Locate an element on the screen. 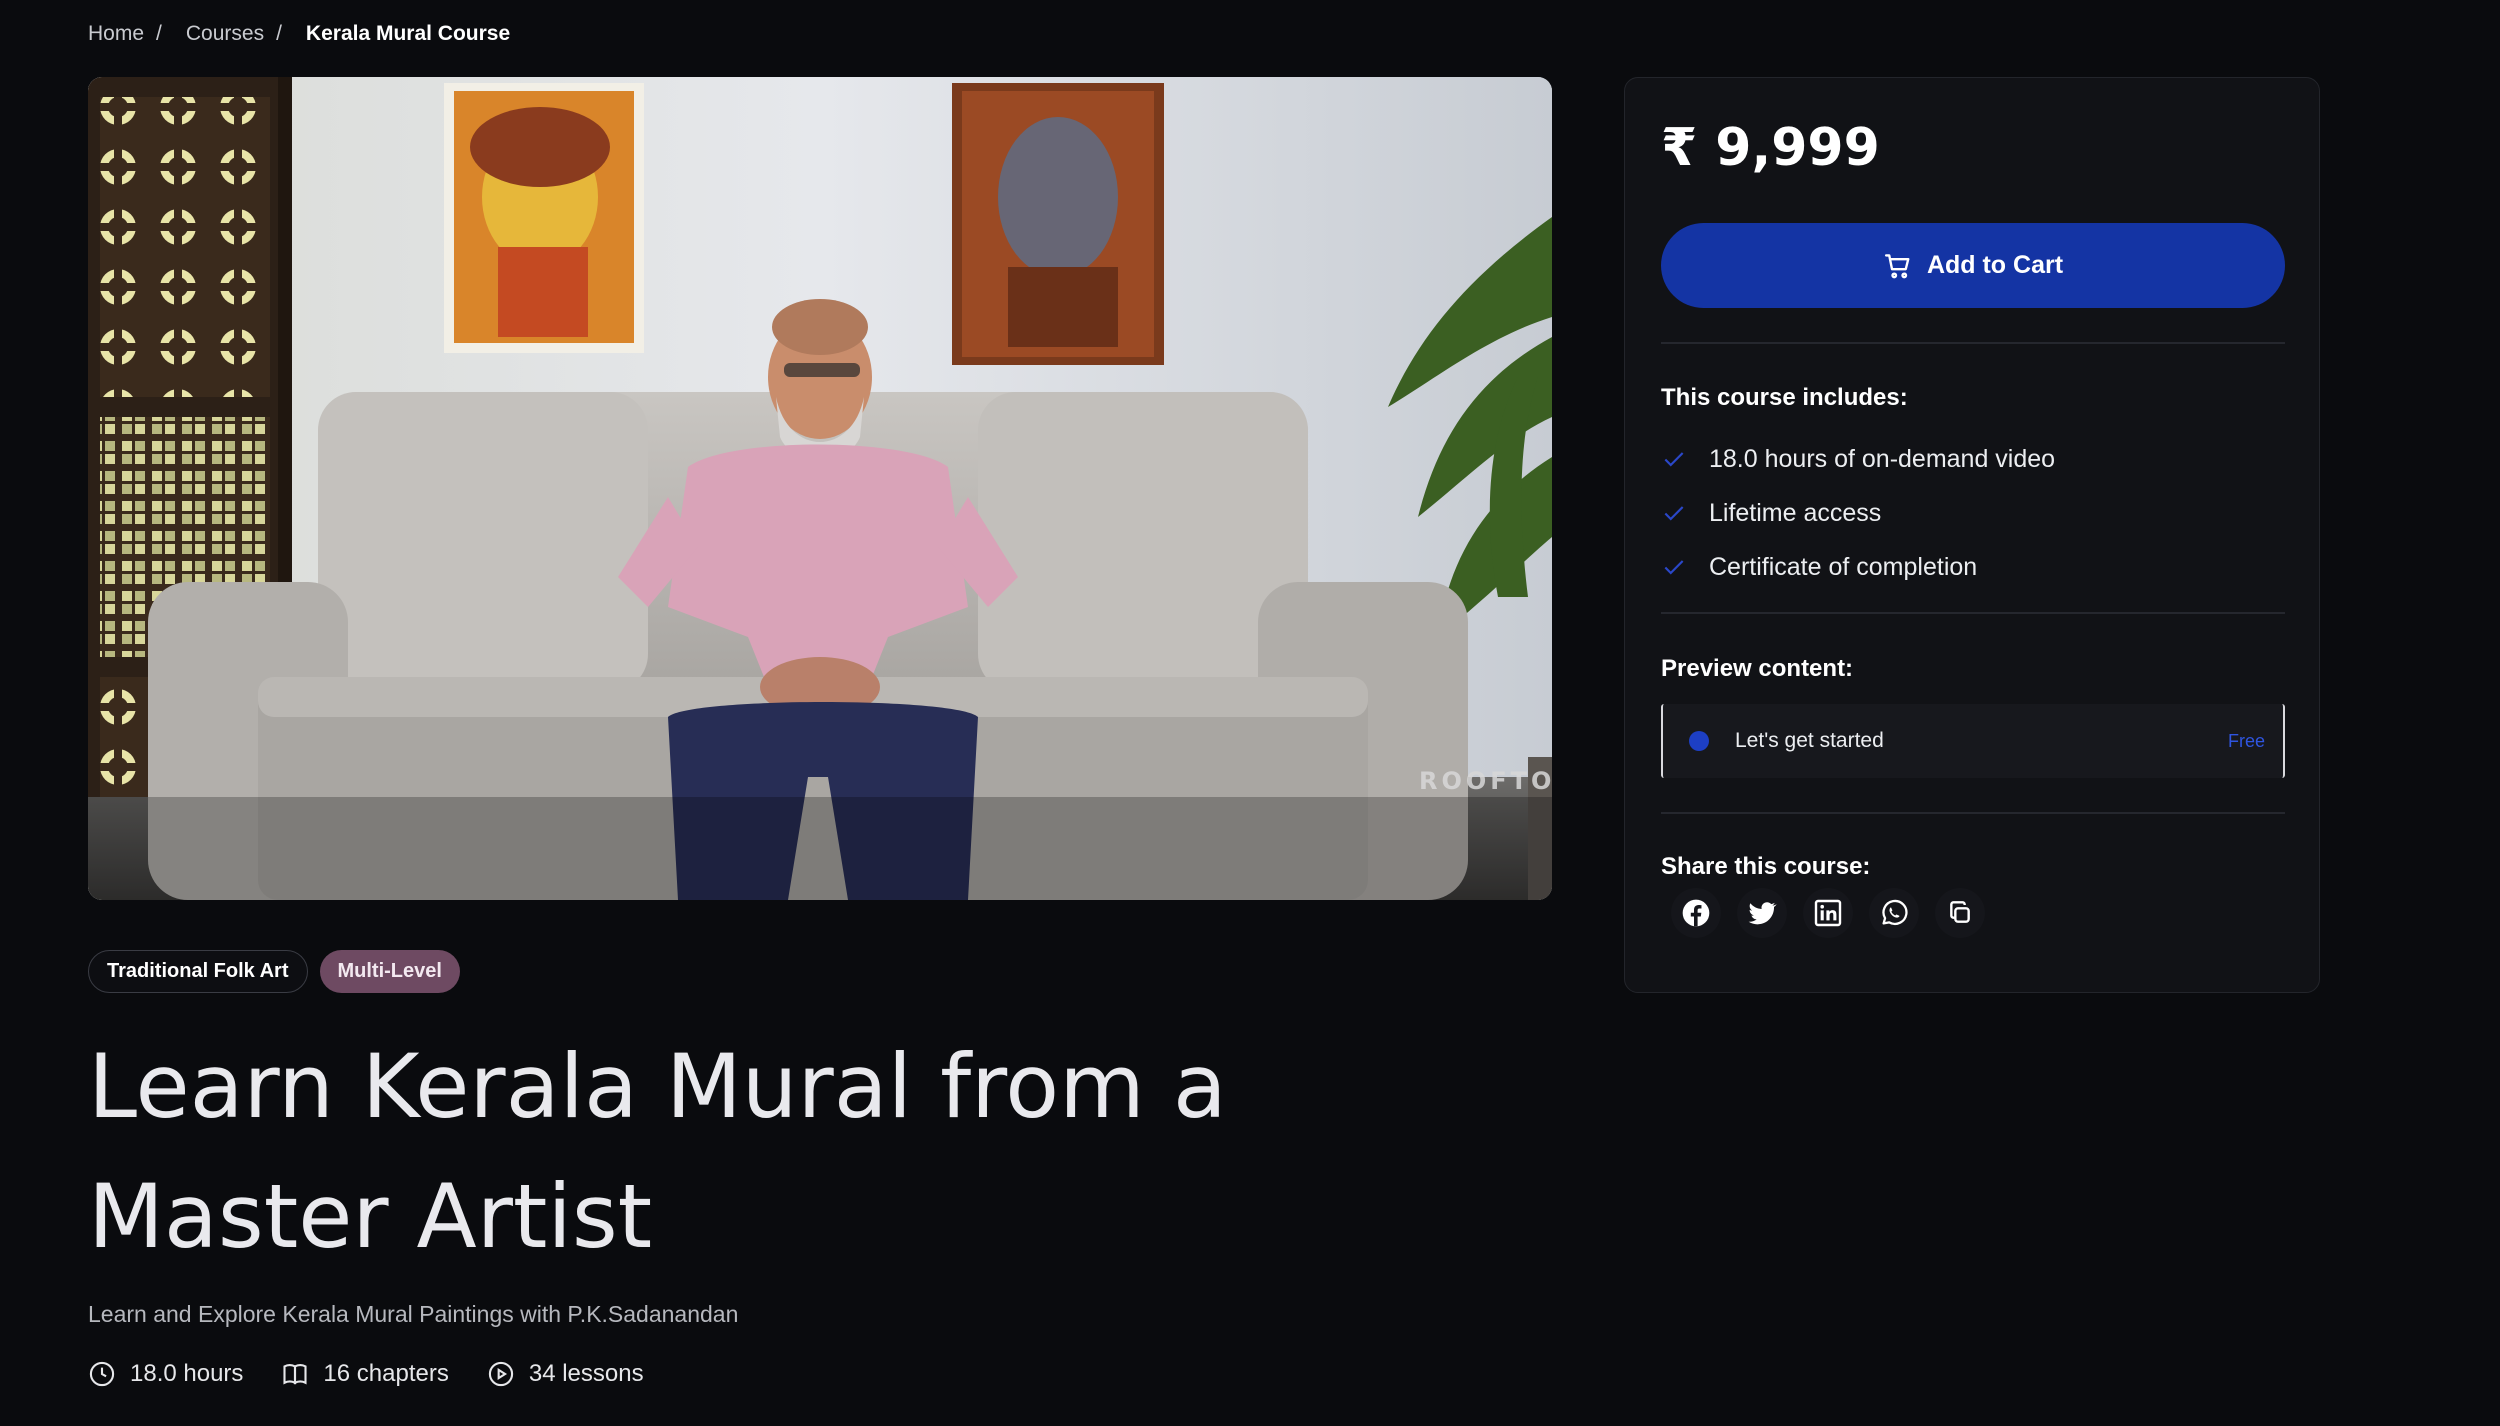  breadcrumb-current: Kerala Mural Course is located at coordinates (408, 33).